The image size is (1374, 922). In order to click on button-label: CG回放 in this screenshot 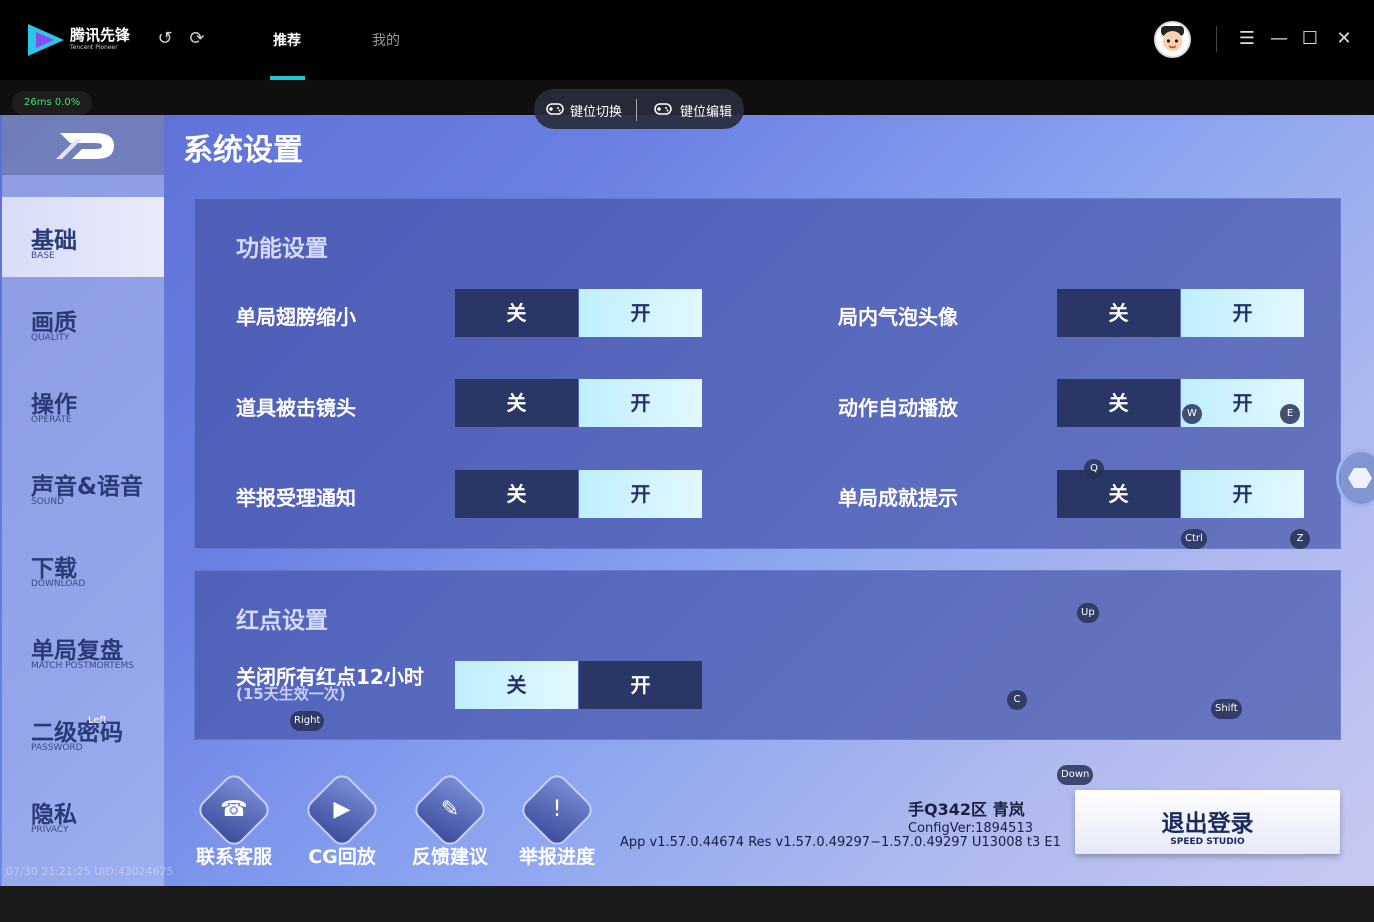, I will do `click(342, 857)`.